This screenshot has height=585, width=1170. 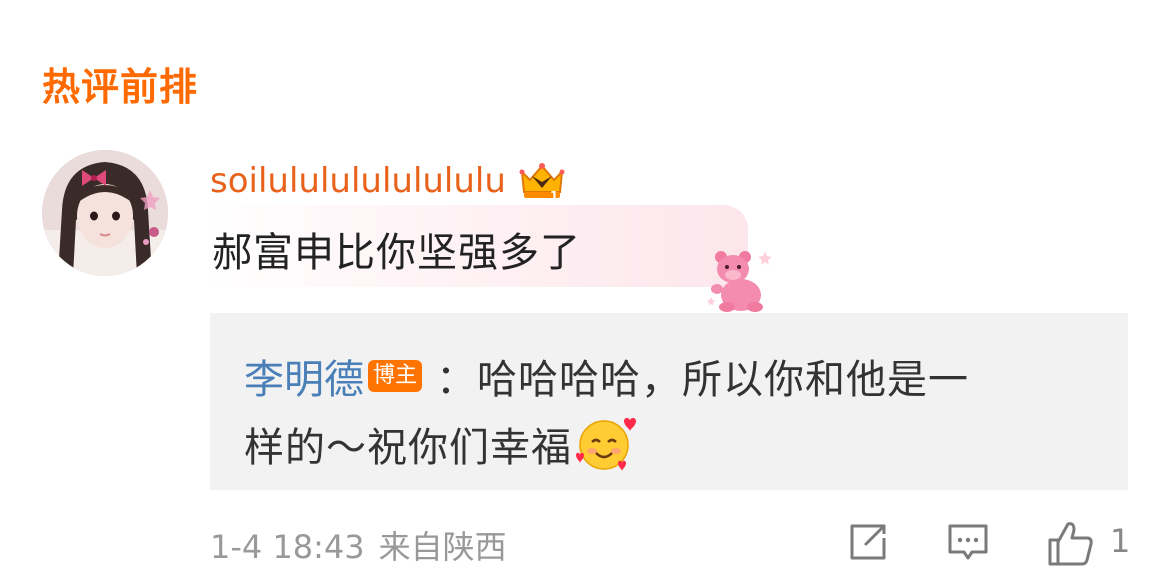 I want to click on reply-line-1: 李明德 博主 ：哈哈哈哈，所以你和他是一, so click(x=606, y=376).